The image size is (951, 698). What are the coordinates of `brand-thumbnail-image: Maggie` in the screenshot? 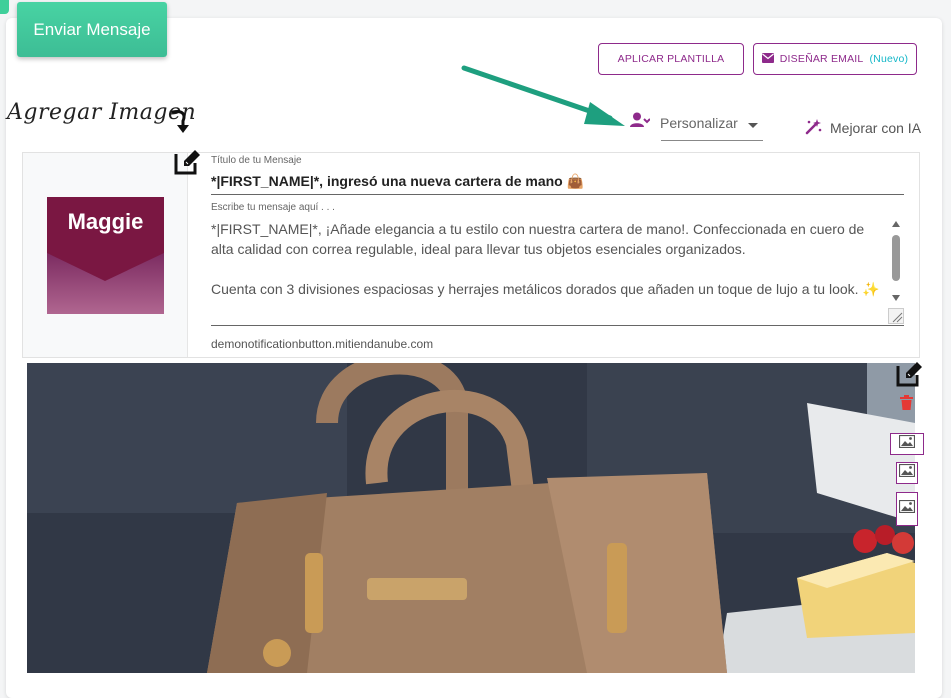 It's located at (105, 255).